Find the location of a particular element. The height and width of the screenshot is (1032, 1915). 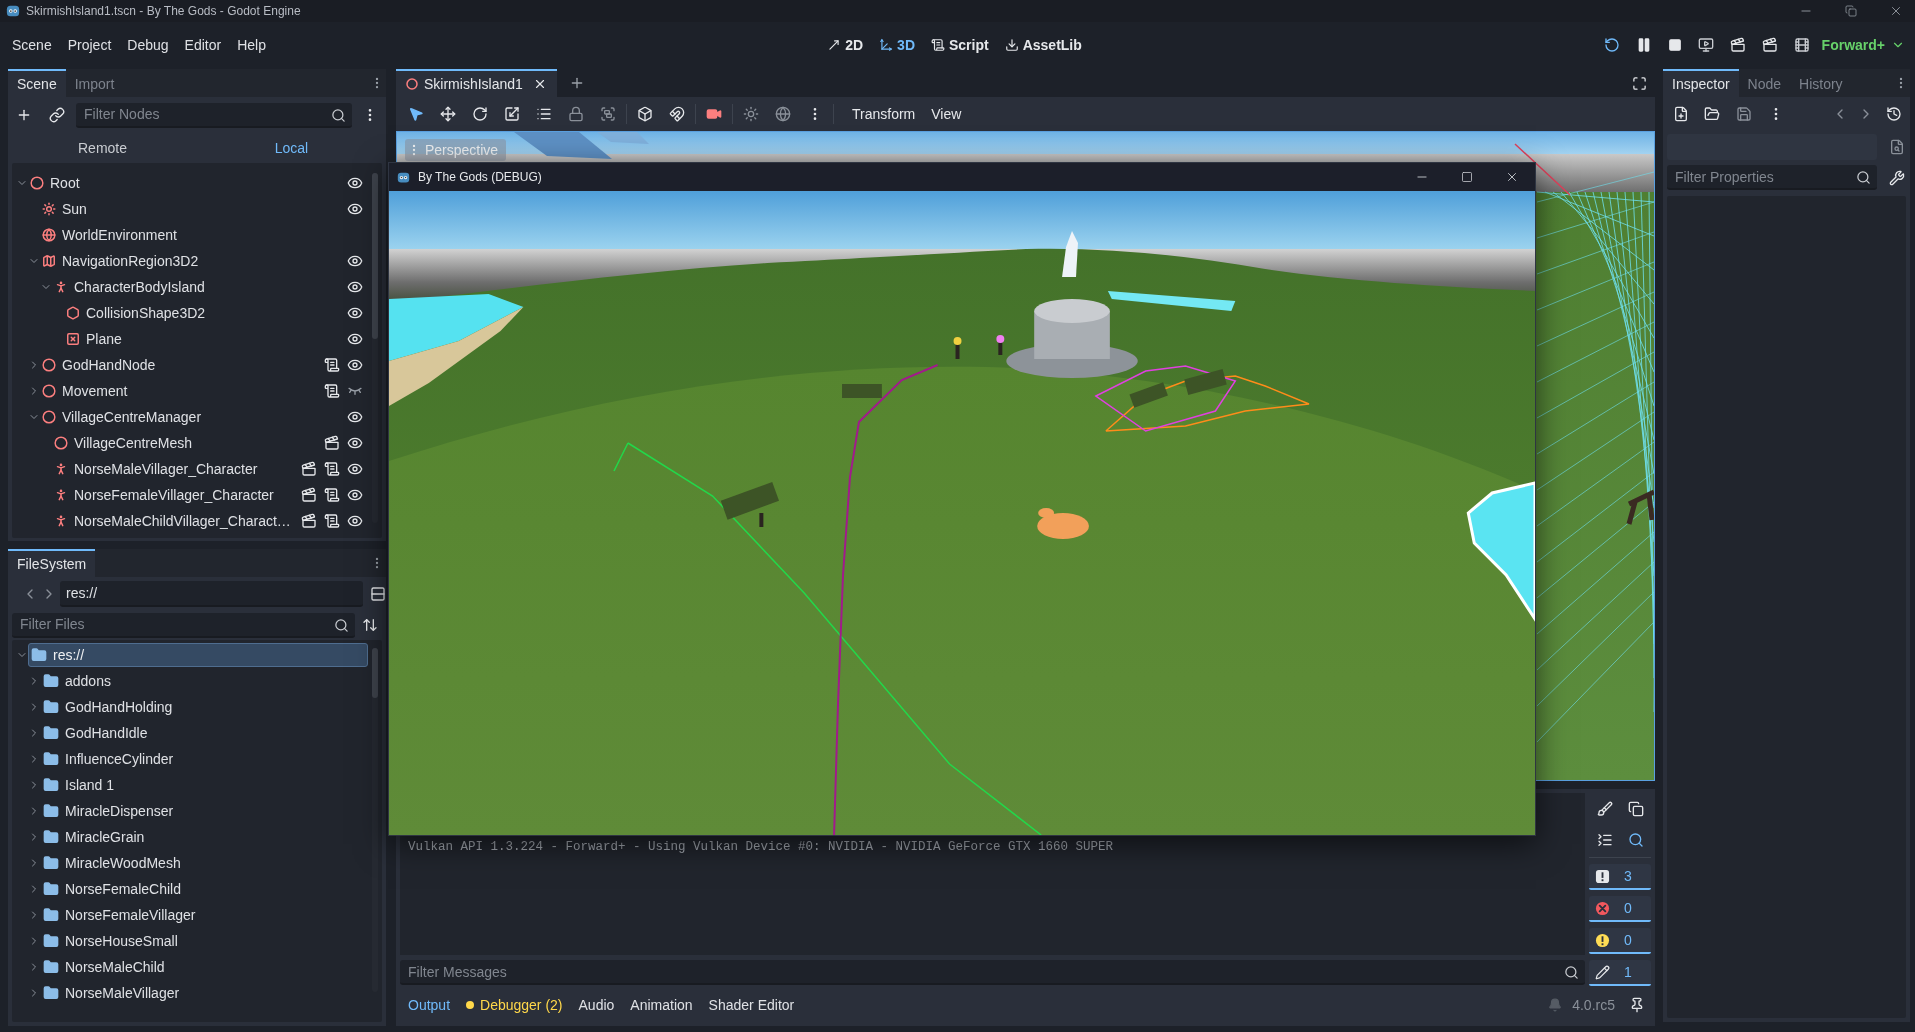

filter-field: Filter Properties is located at coordinates (1772, 177).